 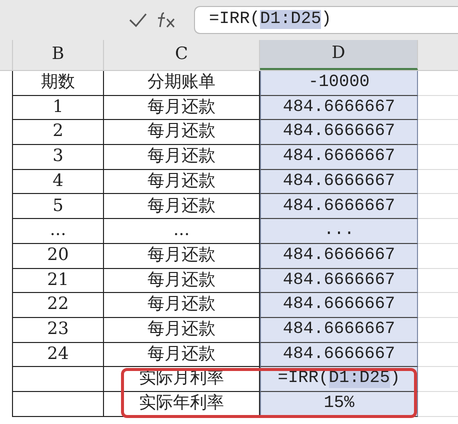 I want to click on table-cell: 4, so click(x=58, y=182).